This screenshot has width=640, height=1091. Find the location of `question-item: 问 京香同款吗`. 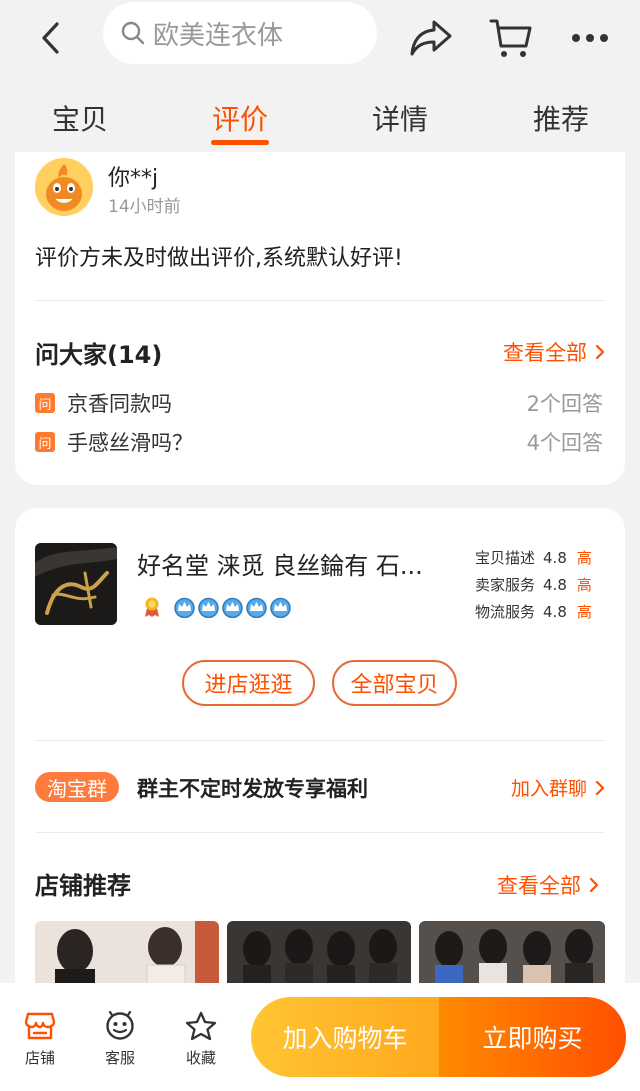

question-item: 问 京香同款吗 is located at coordinates (103, 403).